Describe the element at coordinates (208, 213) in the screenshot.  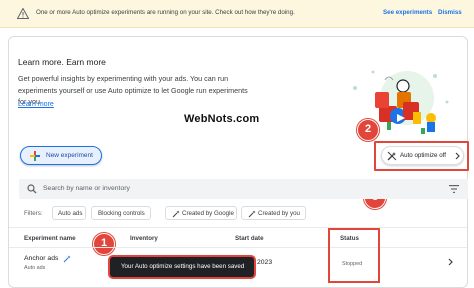
I see `filter-chip-label: Created by Google` at that location.